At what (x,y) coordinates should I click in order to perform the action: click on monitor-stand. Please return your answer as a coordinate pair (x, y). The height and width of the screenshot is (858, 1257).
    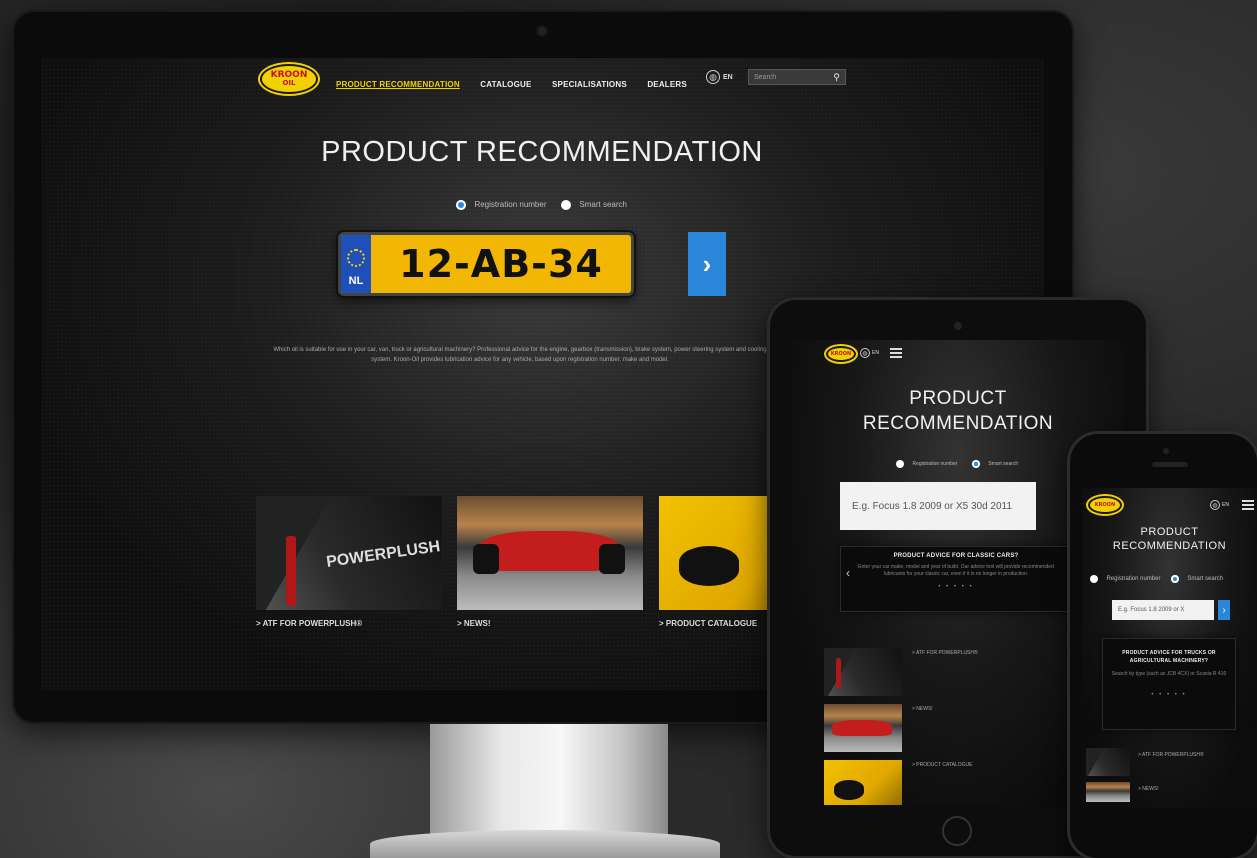
    Looking at the image, I should click on (549, 780).